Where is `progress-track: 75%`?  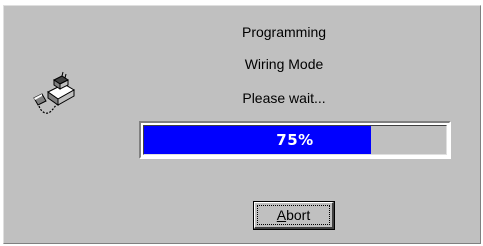 progress-track: 75% is located at coordinates (295, 140).